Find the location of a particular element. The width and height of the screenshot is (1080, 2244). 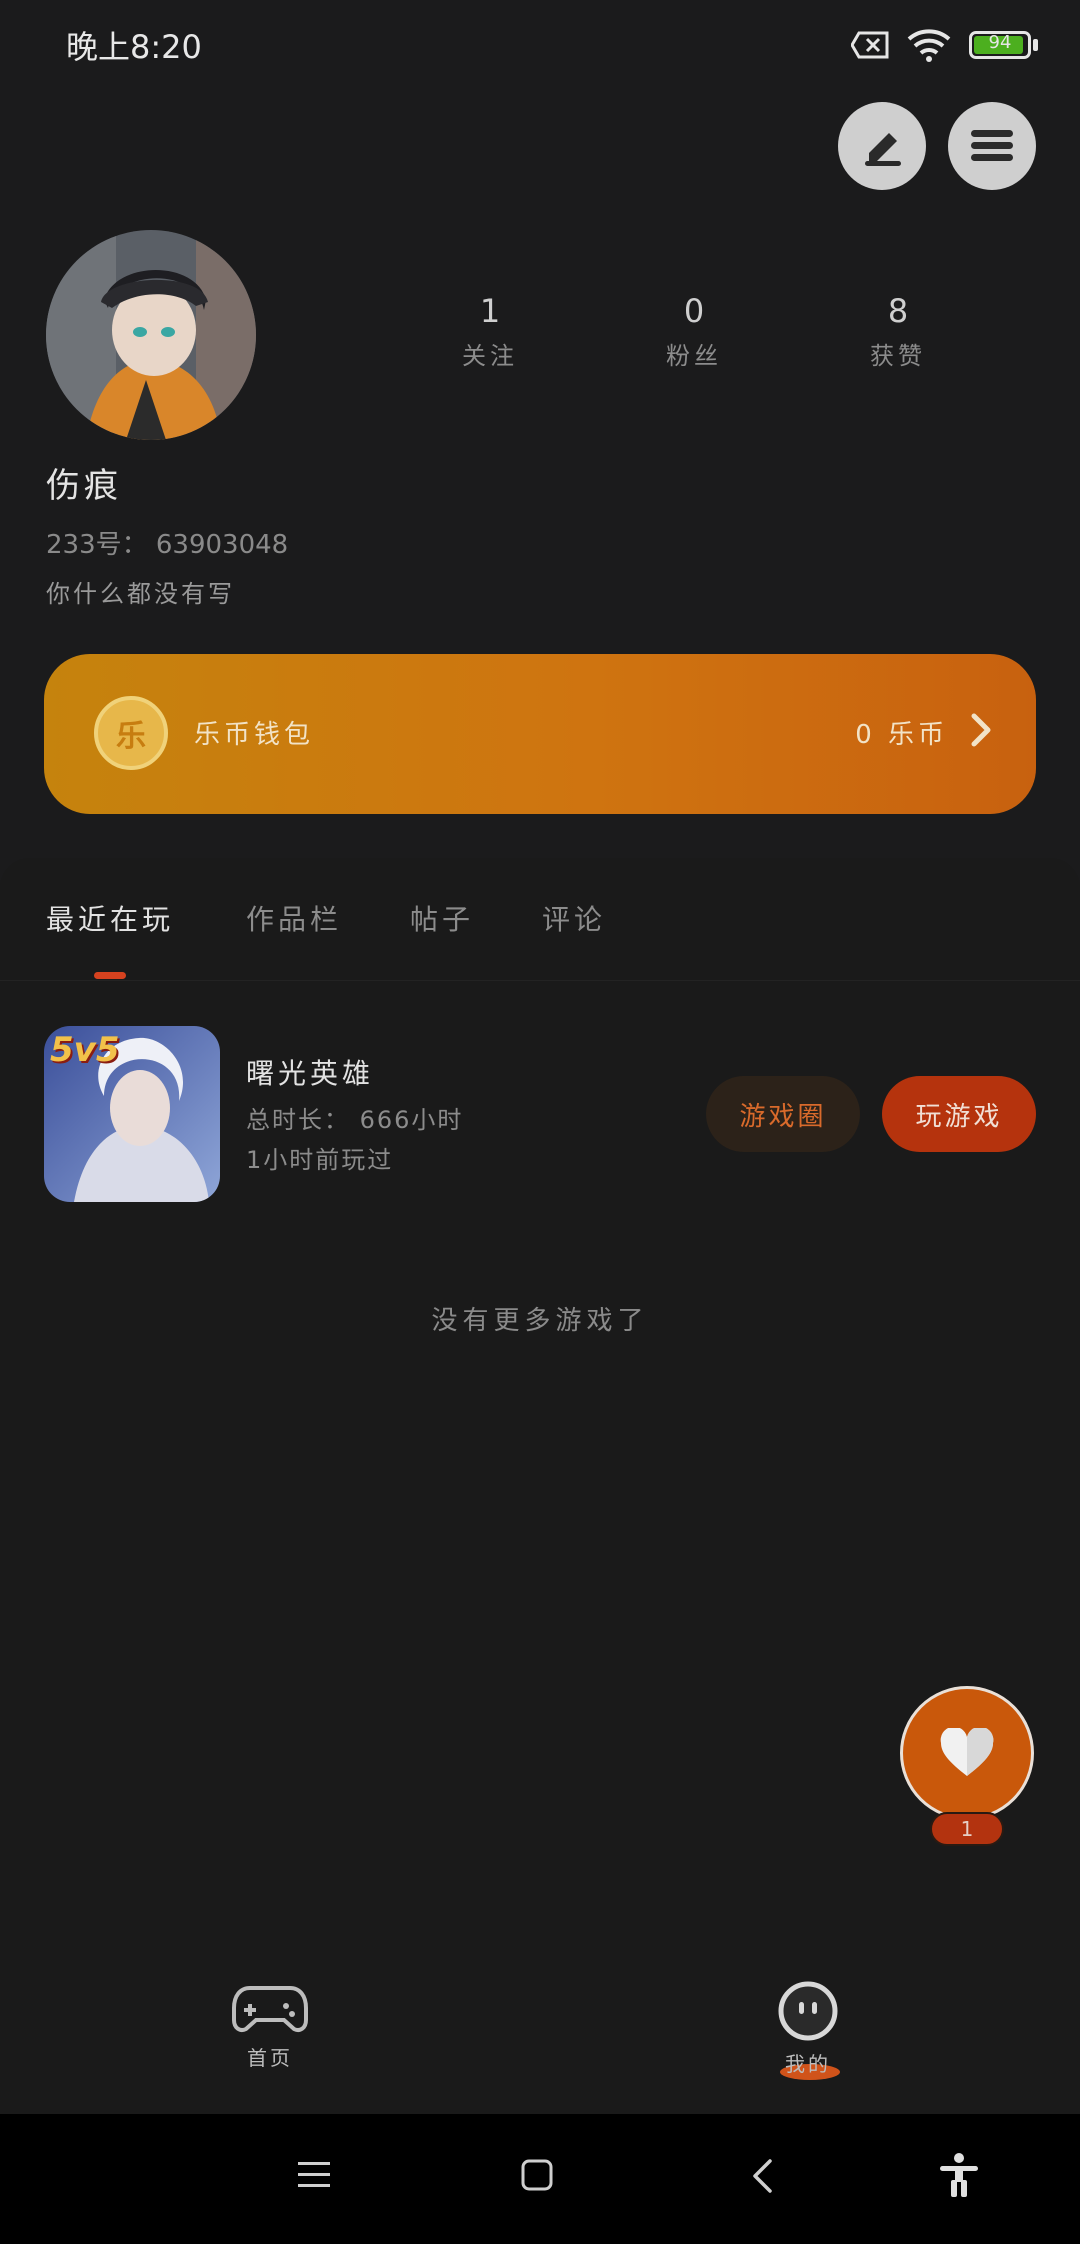

battery-text: 94 is located at coordinates (1000, 42).